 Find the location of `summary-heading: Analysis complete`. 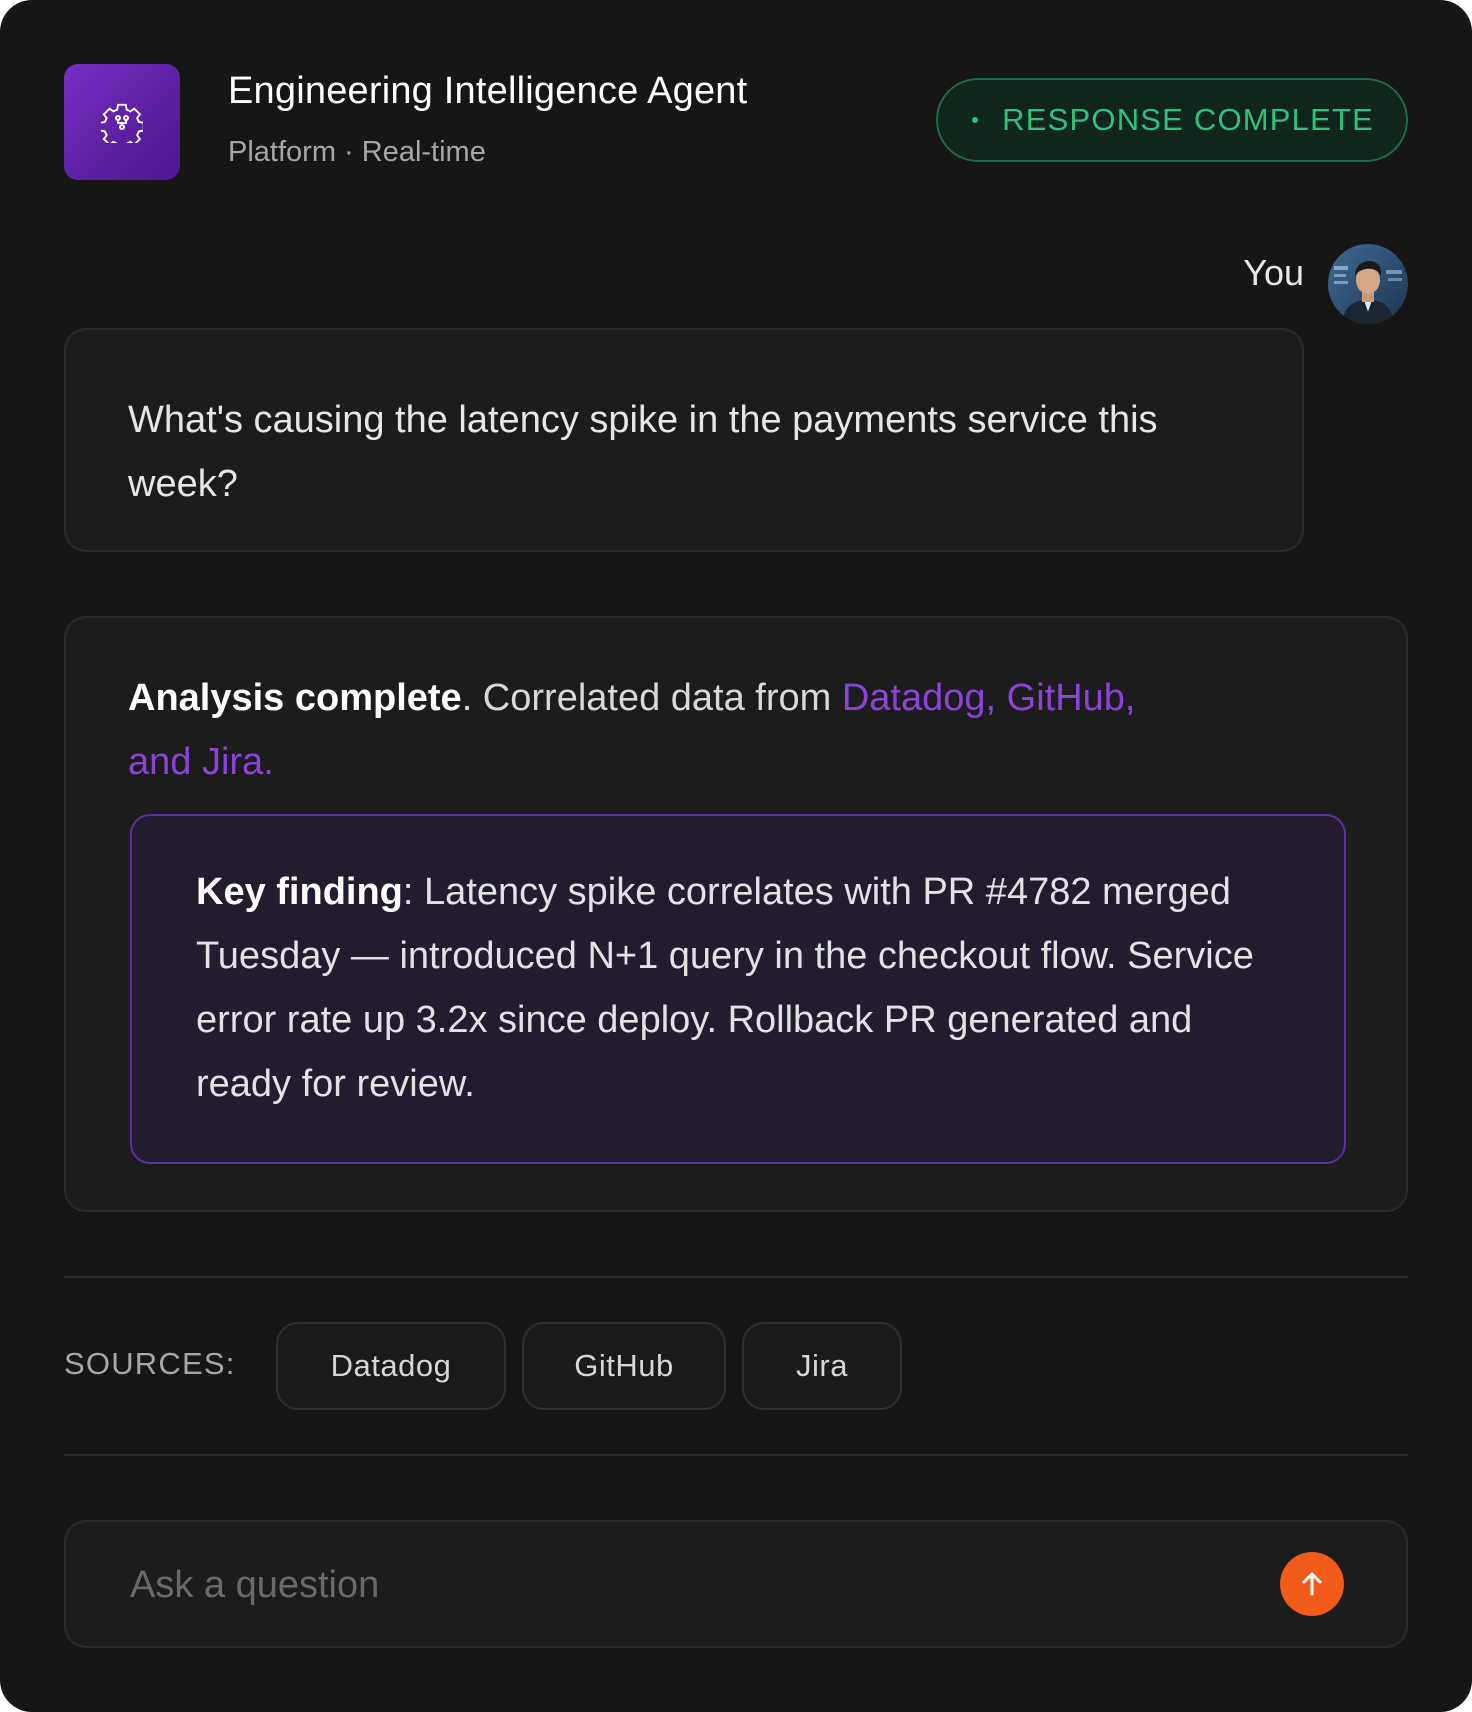

summary-heading: Analysis complete is located at coordinates (295, 698).